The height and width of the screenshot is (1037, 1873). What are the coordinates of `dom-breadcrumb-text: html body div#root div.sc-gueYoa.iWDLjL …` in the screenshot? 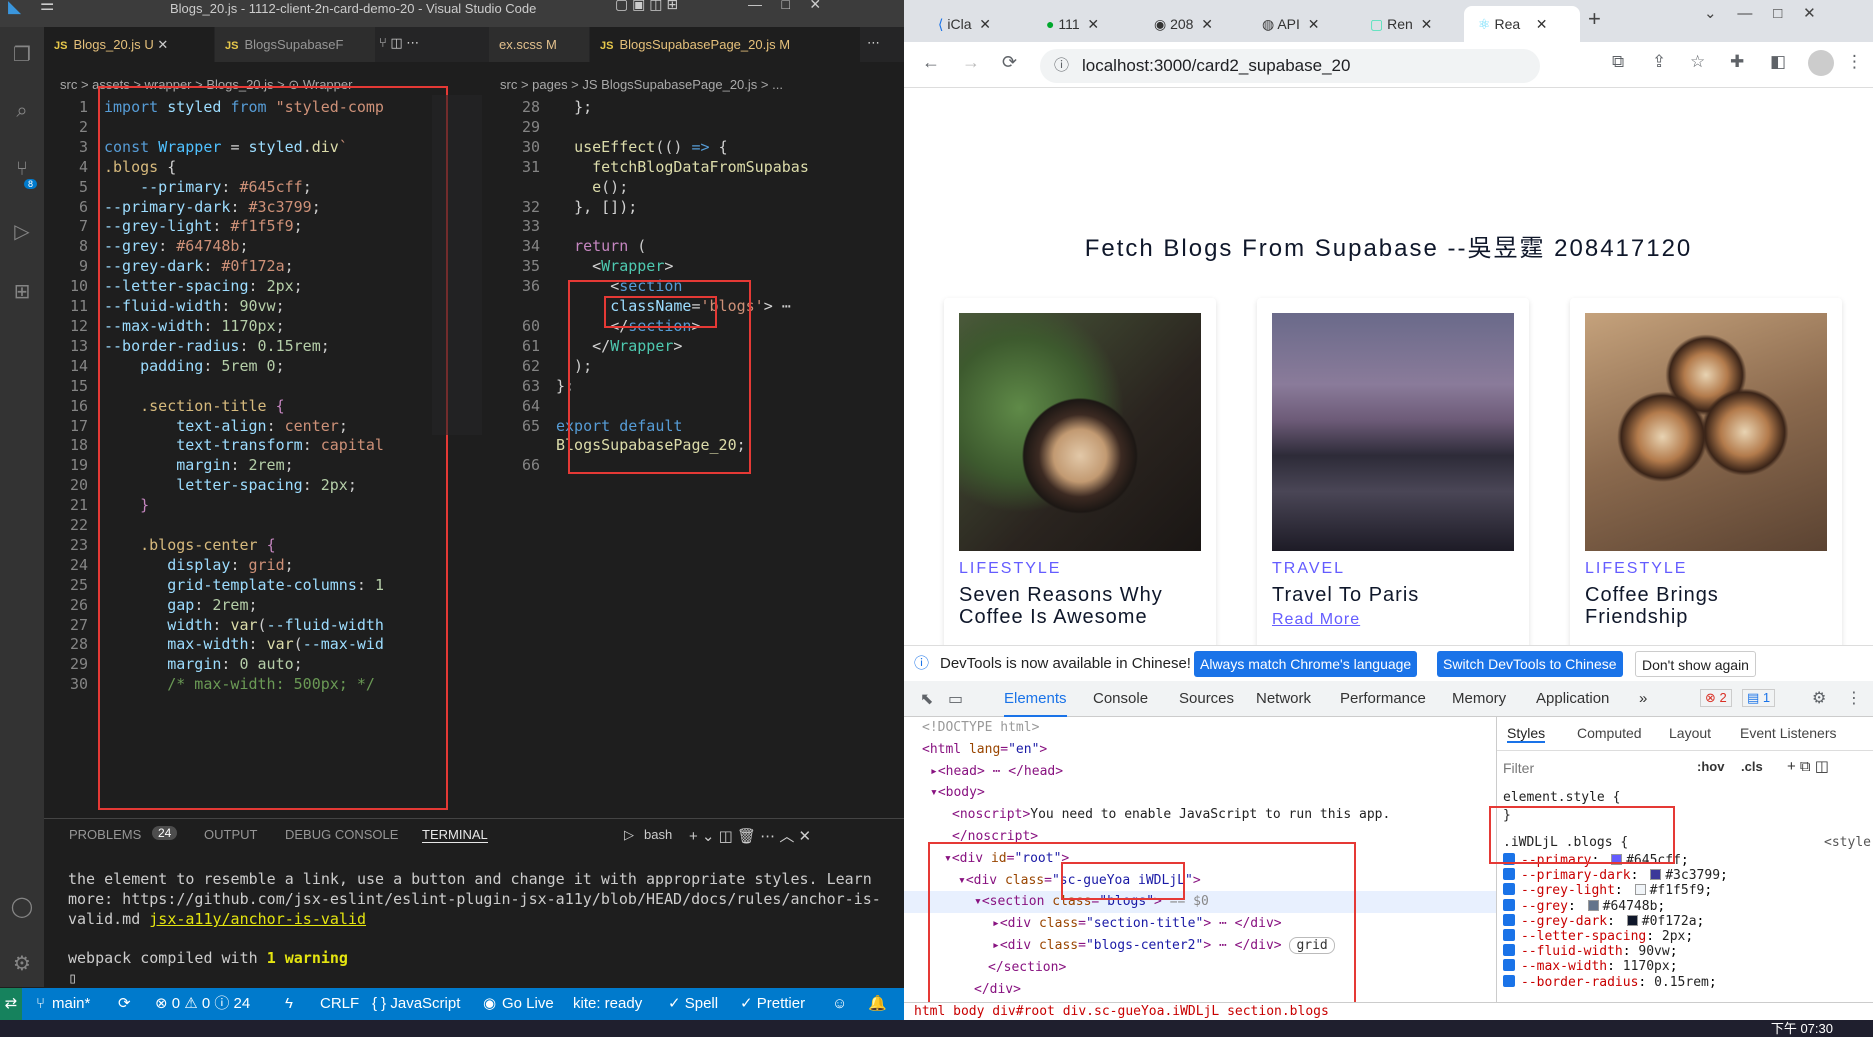 It's located at (1116, 1011).